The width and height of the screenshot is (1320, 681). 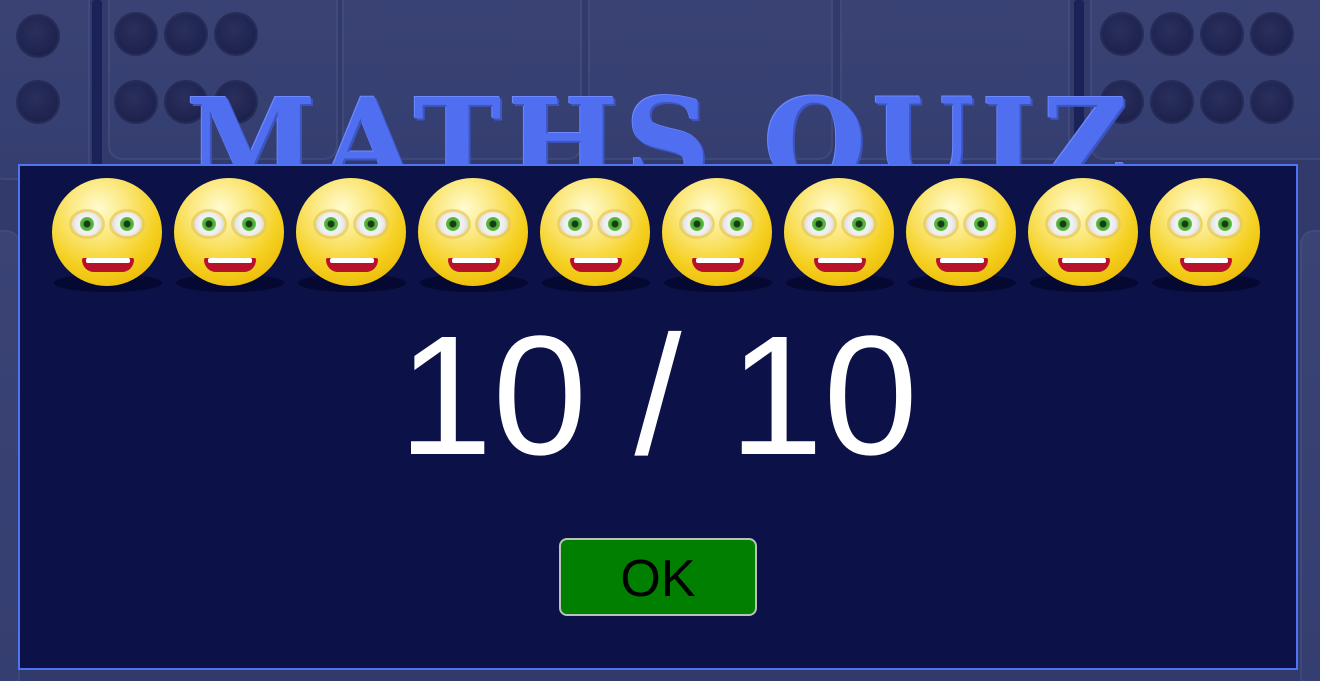 I want to click on ok-button: OK, so click(x=658, y=577).